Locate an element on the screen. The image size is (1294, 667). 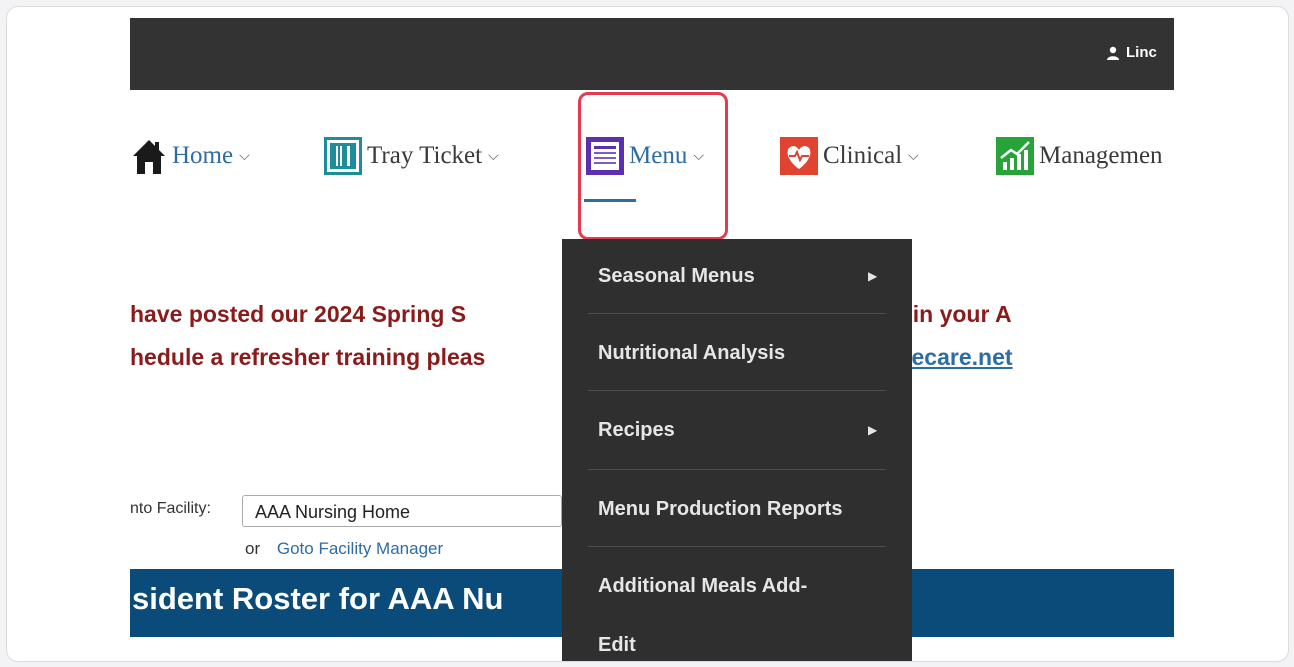
goto-row: or Goto Facility Manager is located at coordinates (344, 549).